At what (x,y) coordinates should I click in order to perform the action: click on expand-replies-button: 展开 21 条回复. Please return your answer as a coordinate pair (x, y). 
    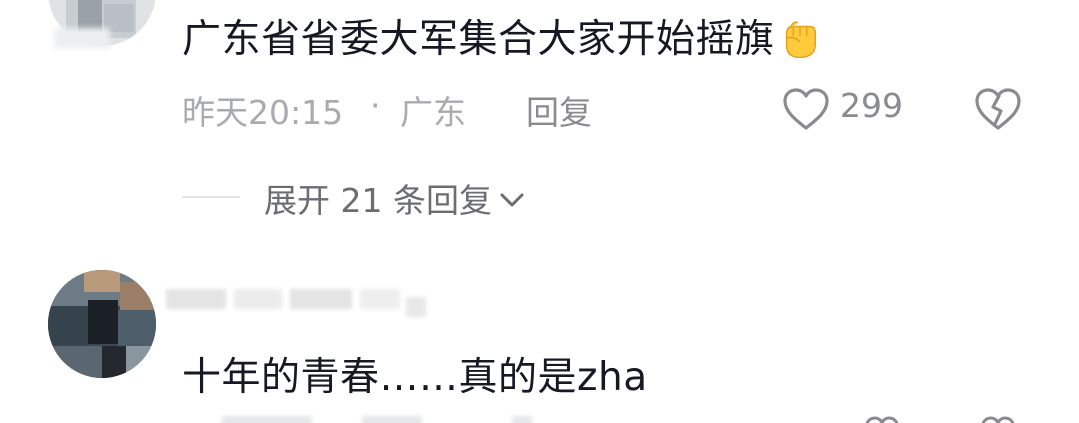
    Looking at the image, I should click on (395, 197).